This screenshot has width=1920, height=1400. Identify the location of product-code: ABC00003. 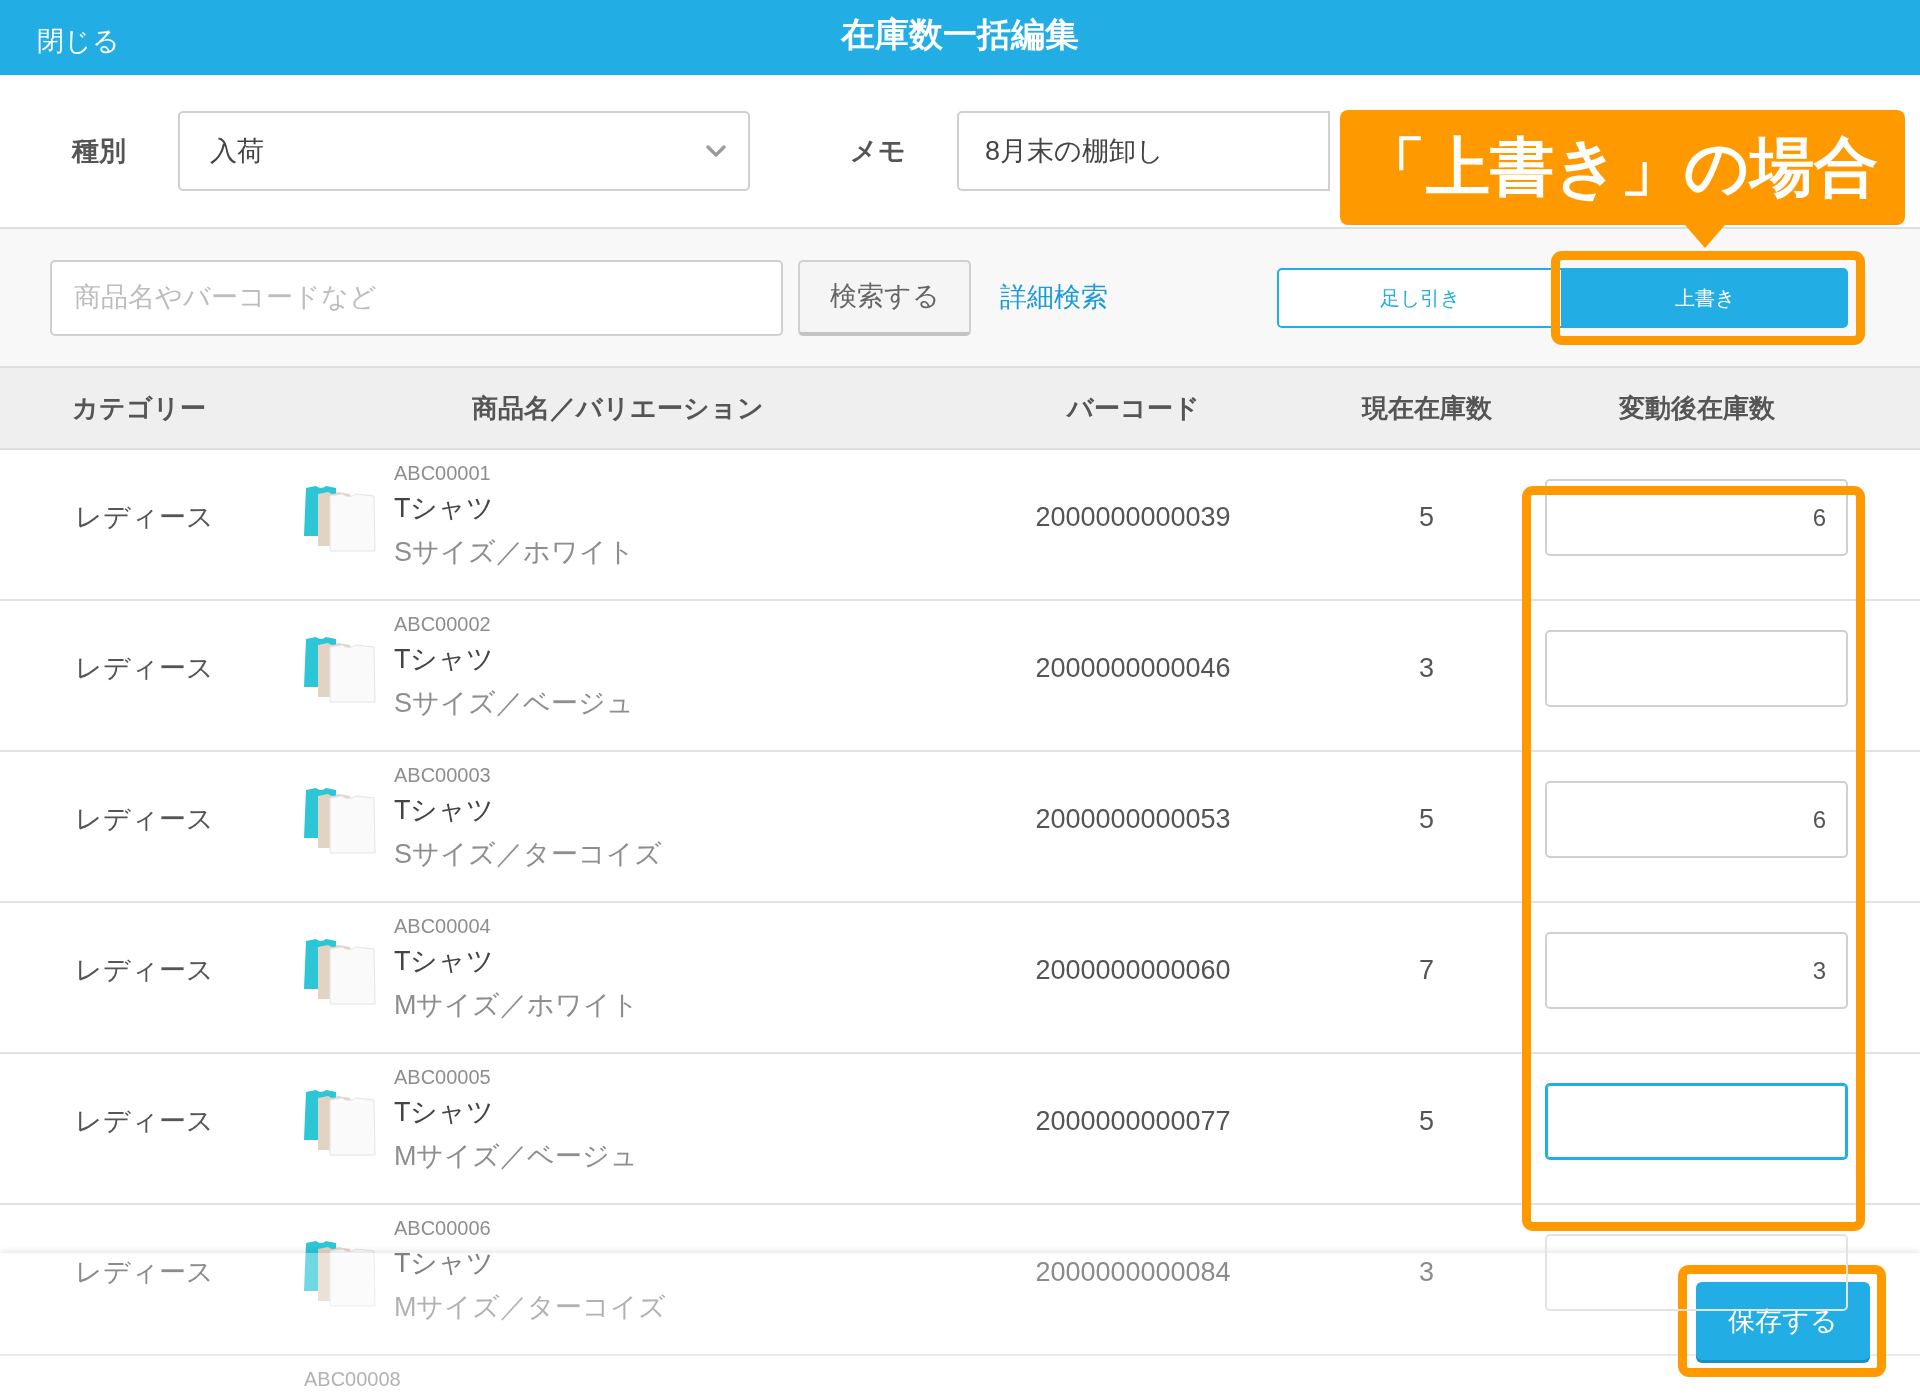
(442, 775).